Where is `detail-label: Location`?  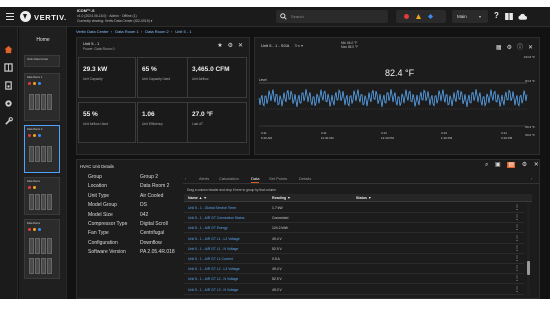 detail-label: Location is located at coordinates (97, 186).